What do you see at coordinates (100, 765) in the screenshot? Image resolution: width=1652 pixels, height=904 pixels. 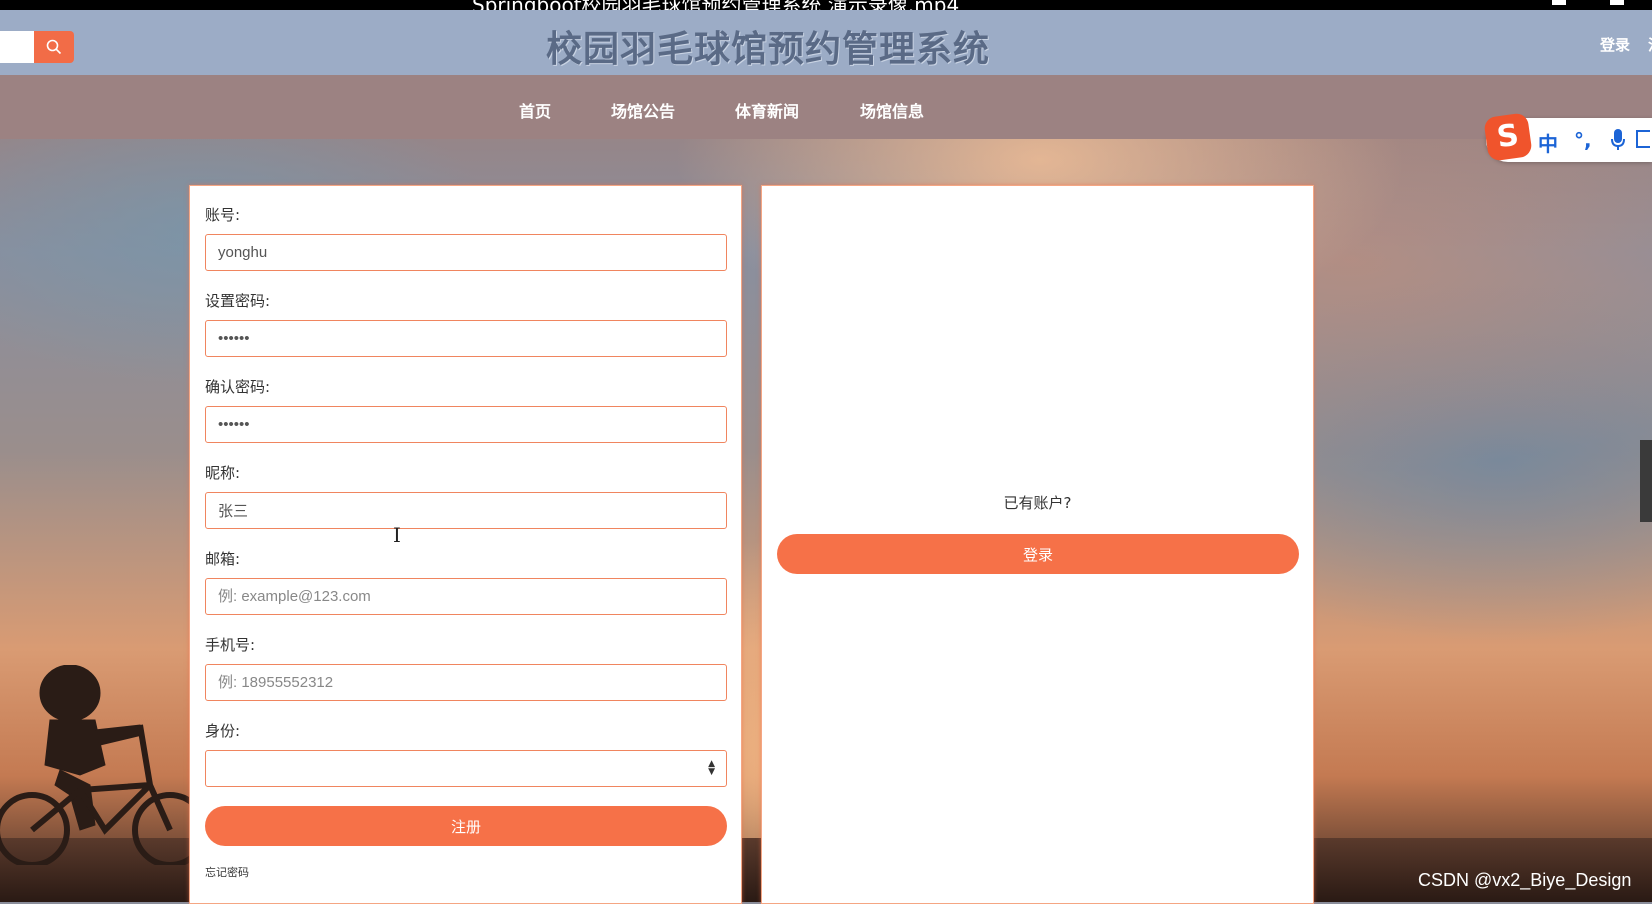 I see `cyclist-silhouette` at bounding box center [100, 765].